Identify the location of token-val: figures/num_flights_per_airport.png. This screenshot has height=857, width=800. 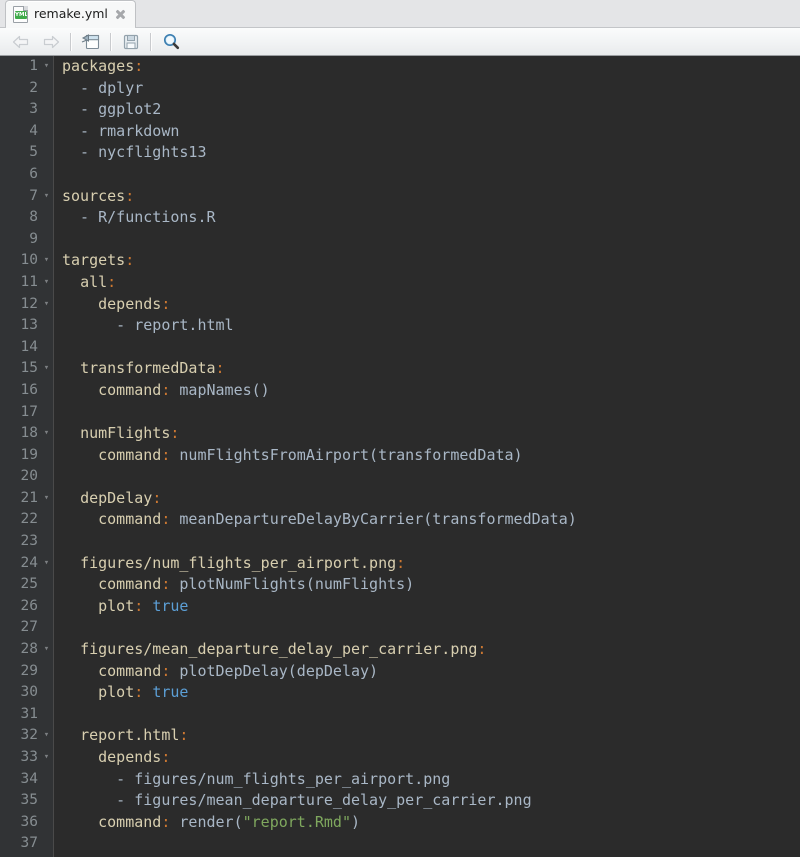
(292, 778).